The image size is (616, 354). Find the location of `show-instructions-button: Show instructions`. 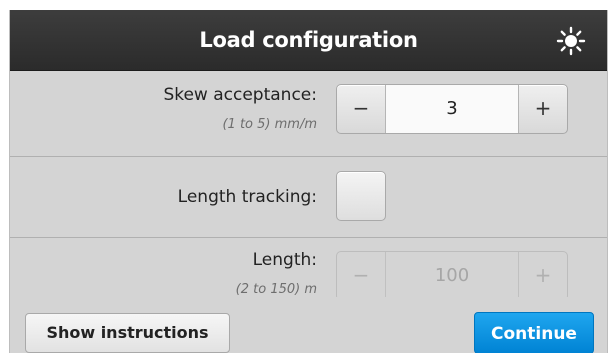

show-instructions-button: Show instructions is located at coordinates (127, 333).